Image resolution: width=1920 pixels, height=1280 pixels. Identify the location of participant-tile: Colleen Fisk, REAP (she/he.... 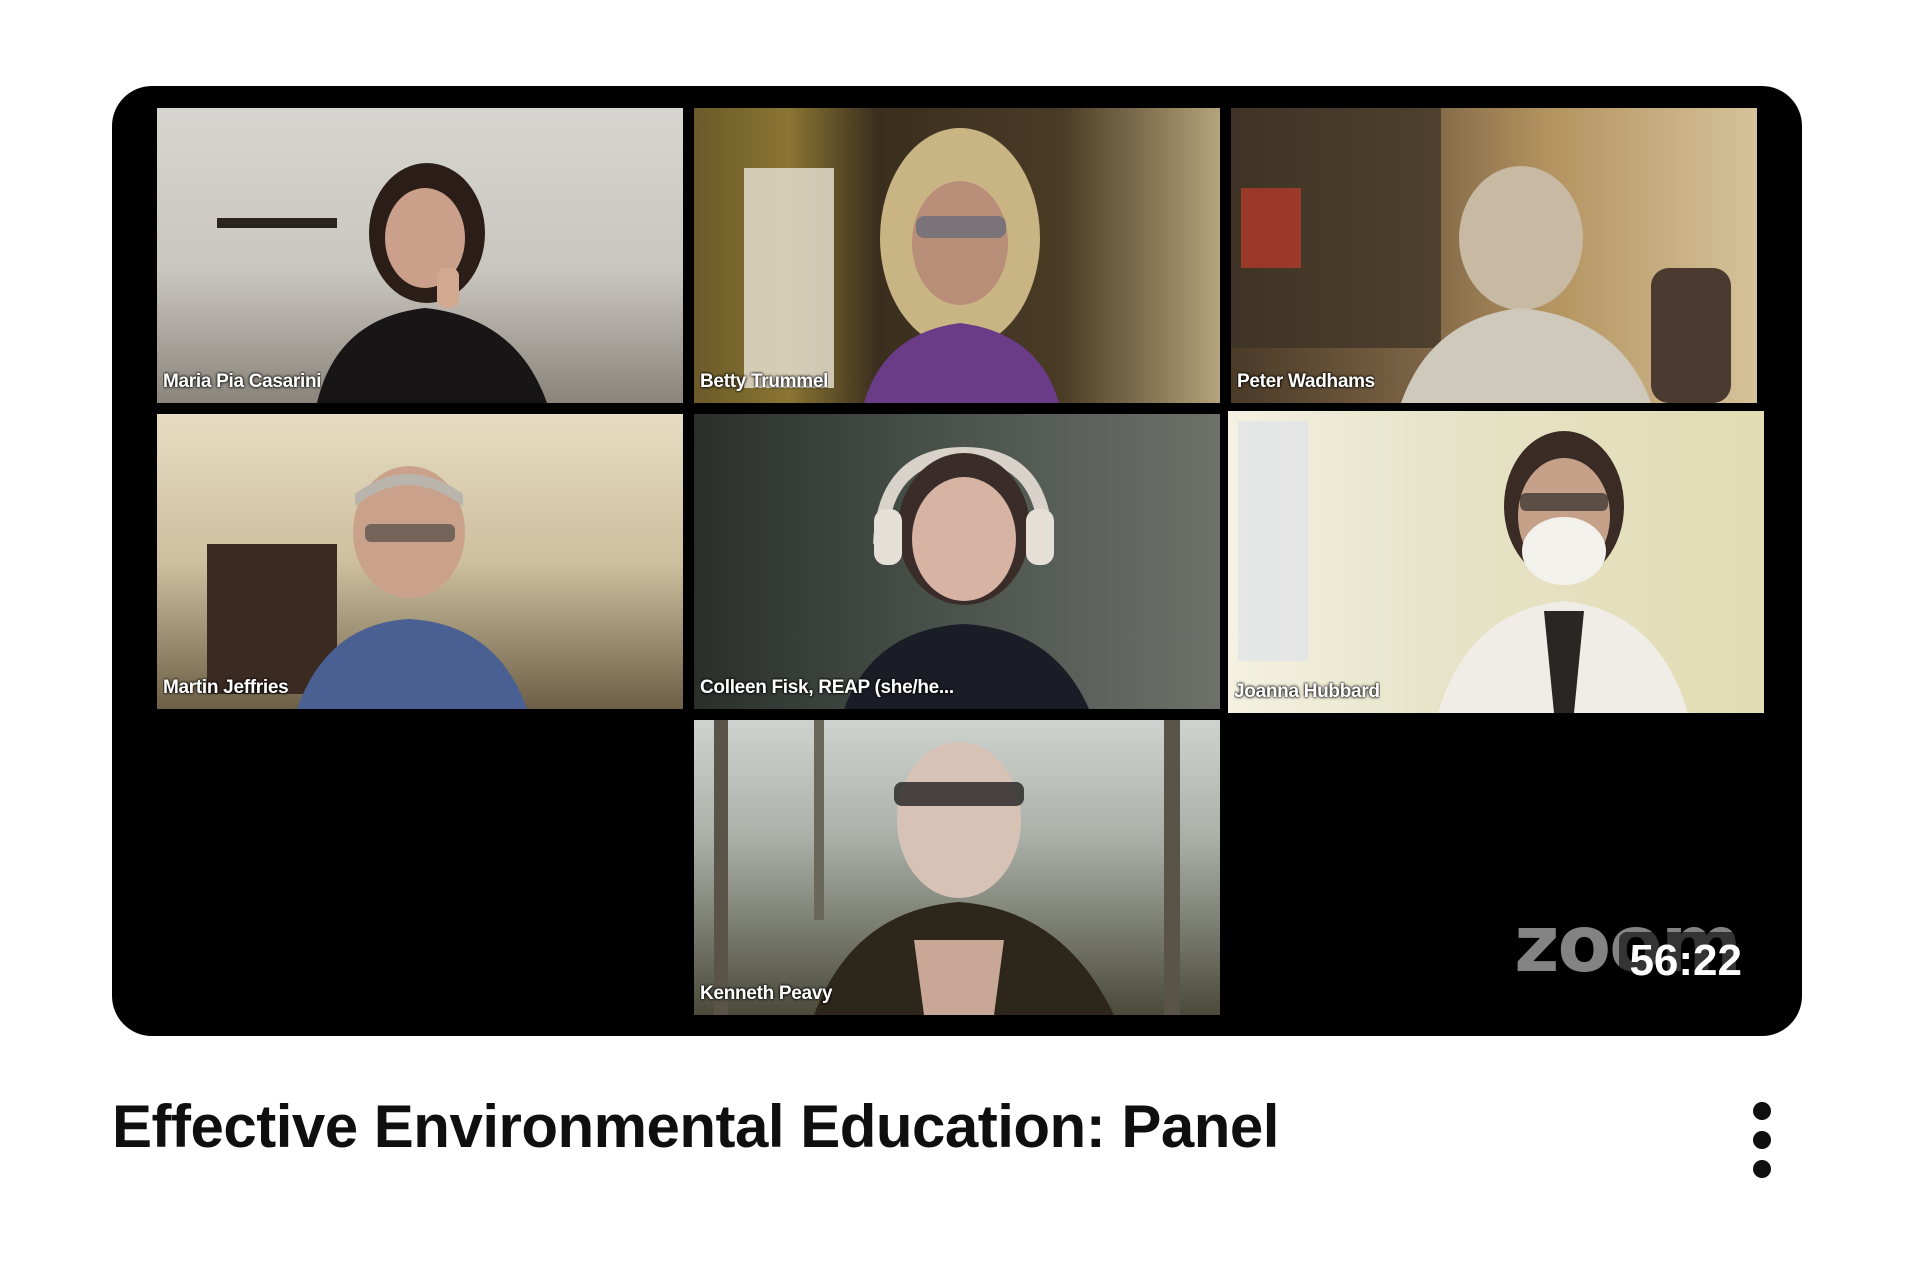
(957, 561).